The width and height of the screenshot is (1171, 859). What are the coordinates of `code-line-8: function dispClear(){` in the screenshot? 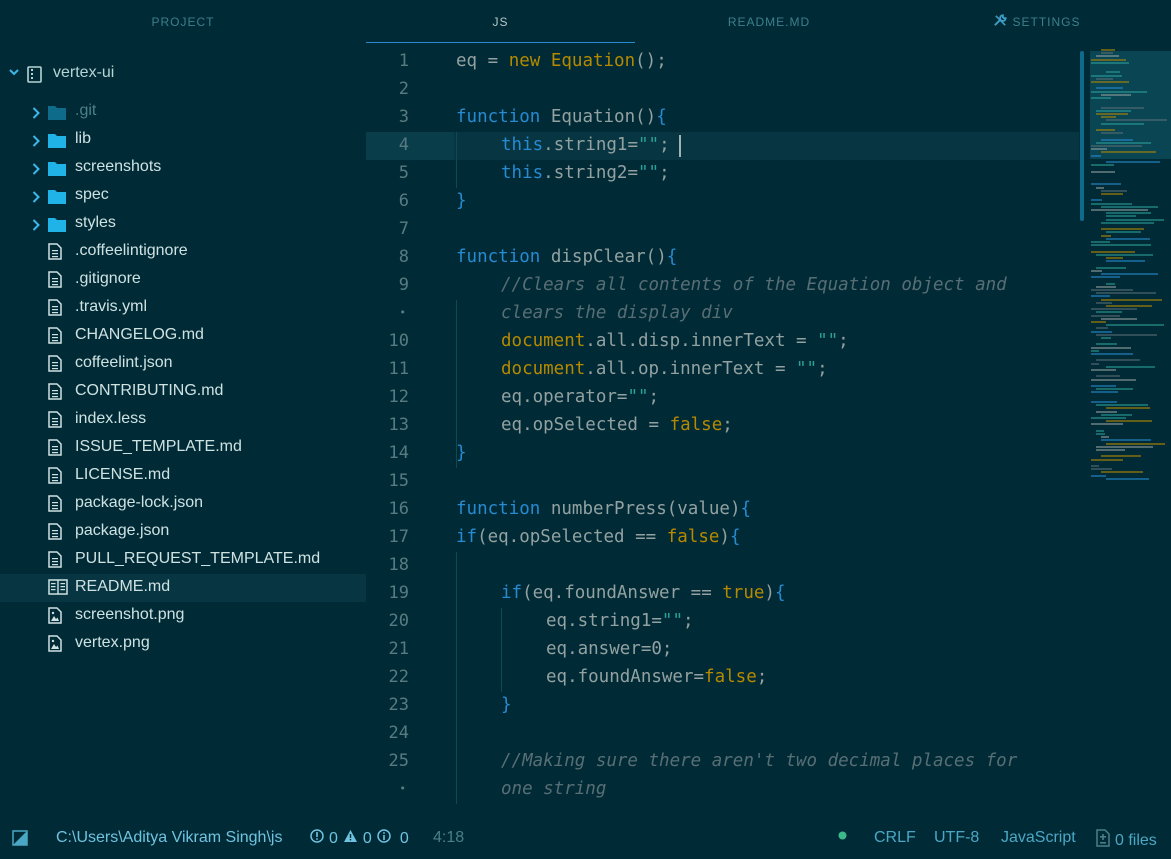 It's located at (567, 257).